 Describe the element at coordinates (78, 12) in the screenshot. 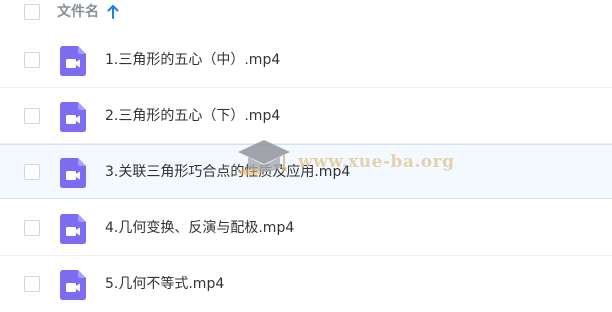

I see `column-header-filename: 文件名` at that location.